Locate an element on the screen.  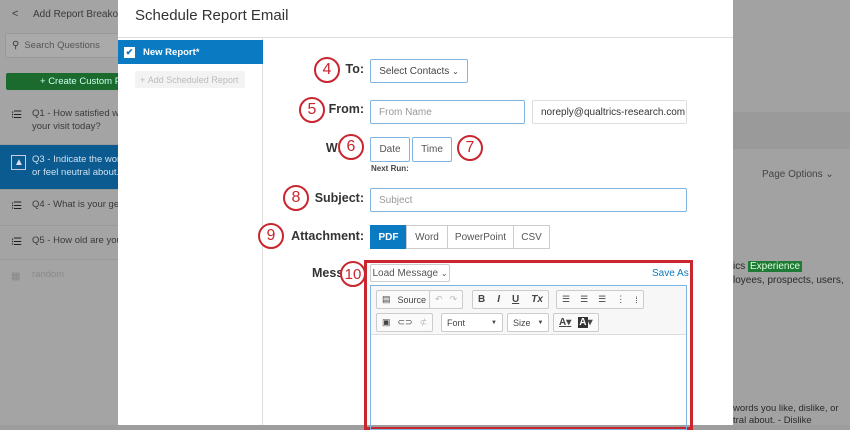
attachment-pdf: PDF is located at coordinates (388, 237).